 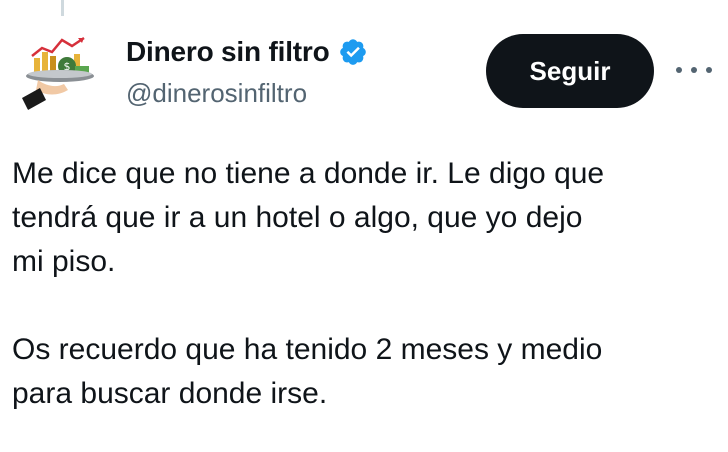 I want to click on avatar: $, so click(x=60, y=74).